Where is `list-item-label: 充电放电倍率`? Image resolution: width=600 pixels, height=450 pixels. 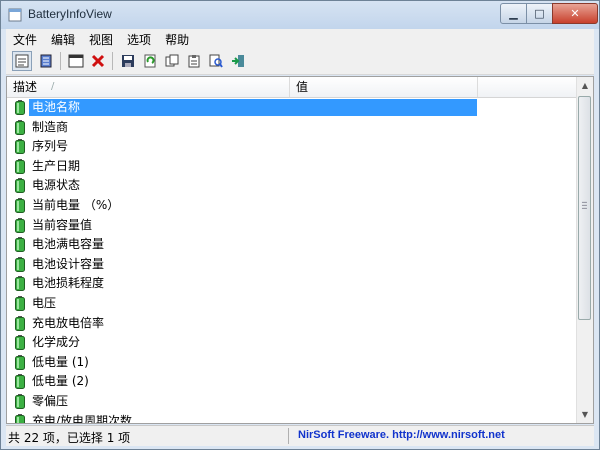 list-item-label: 充电放电倍率 is located at coordinates (68, 322).